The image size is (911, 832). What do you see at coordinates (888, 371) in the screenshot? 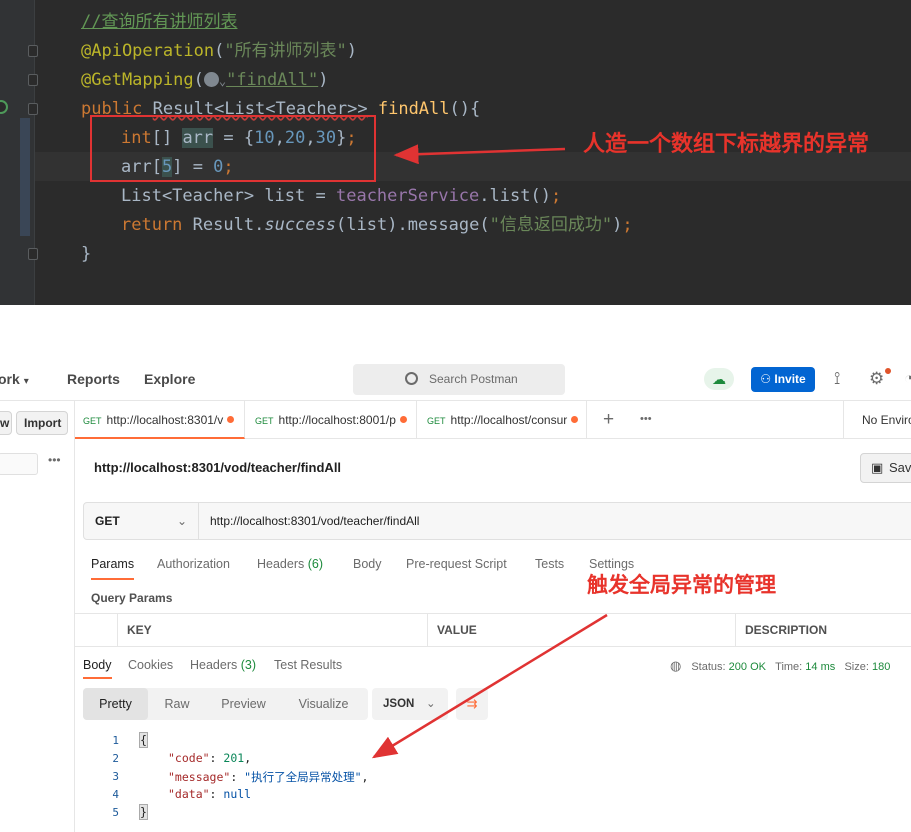
I see `notification-dot` at bounding box center [888, 371].